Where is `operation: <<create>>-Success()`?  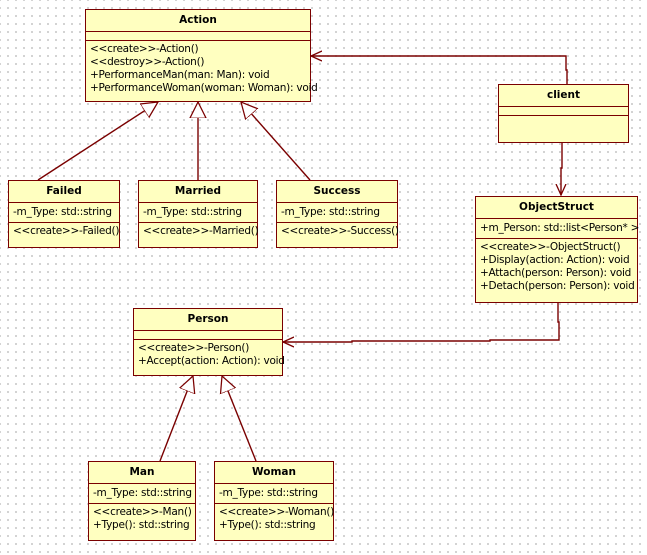
operation: <<create>>-Success() is located at coordinates (340, 231).